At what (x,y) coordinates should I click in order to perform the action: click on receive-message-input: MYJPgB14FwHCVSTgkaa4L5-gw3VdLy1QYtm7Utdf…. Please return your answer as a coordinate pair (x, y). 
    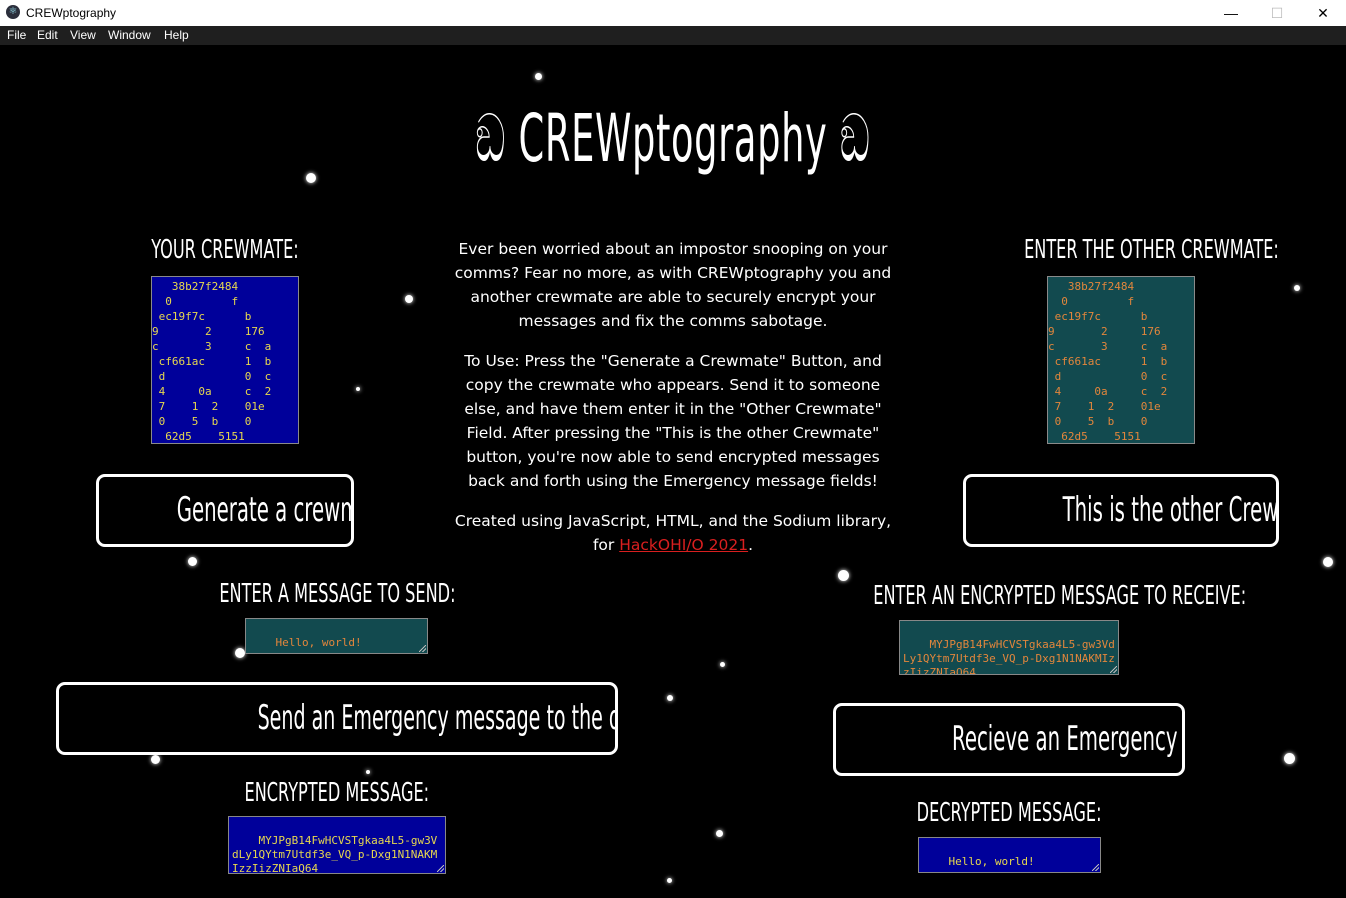
    Looking at the image, I should click on (1009, 647).